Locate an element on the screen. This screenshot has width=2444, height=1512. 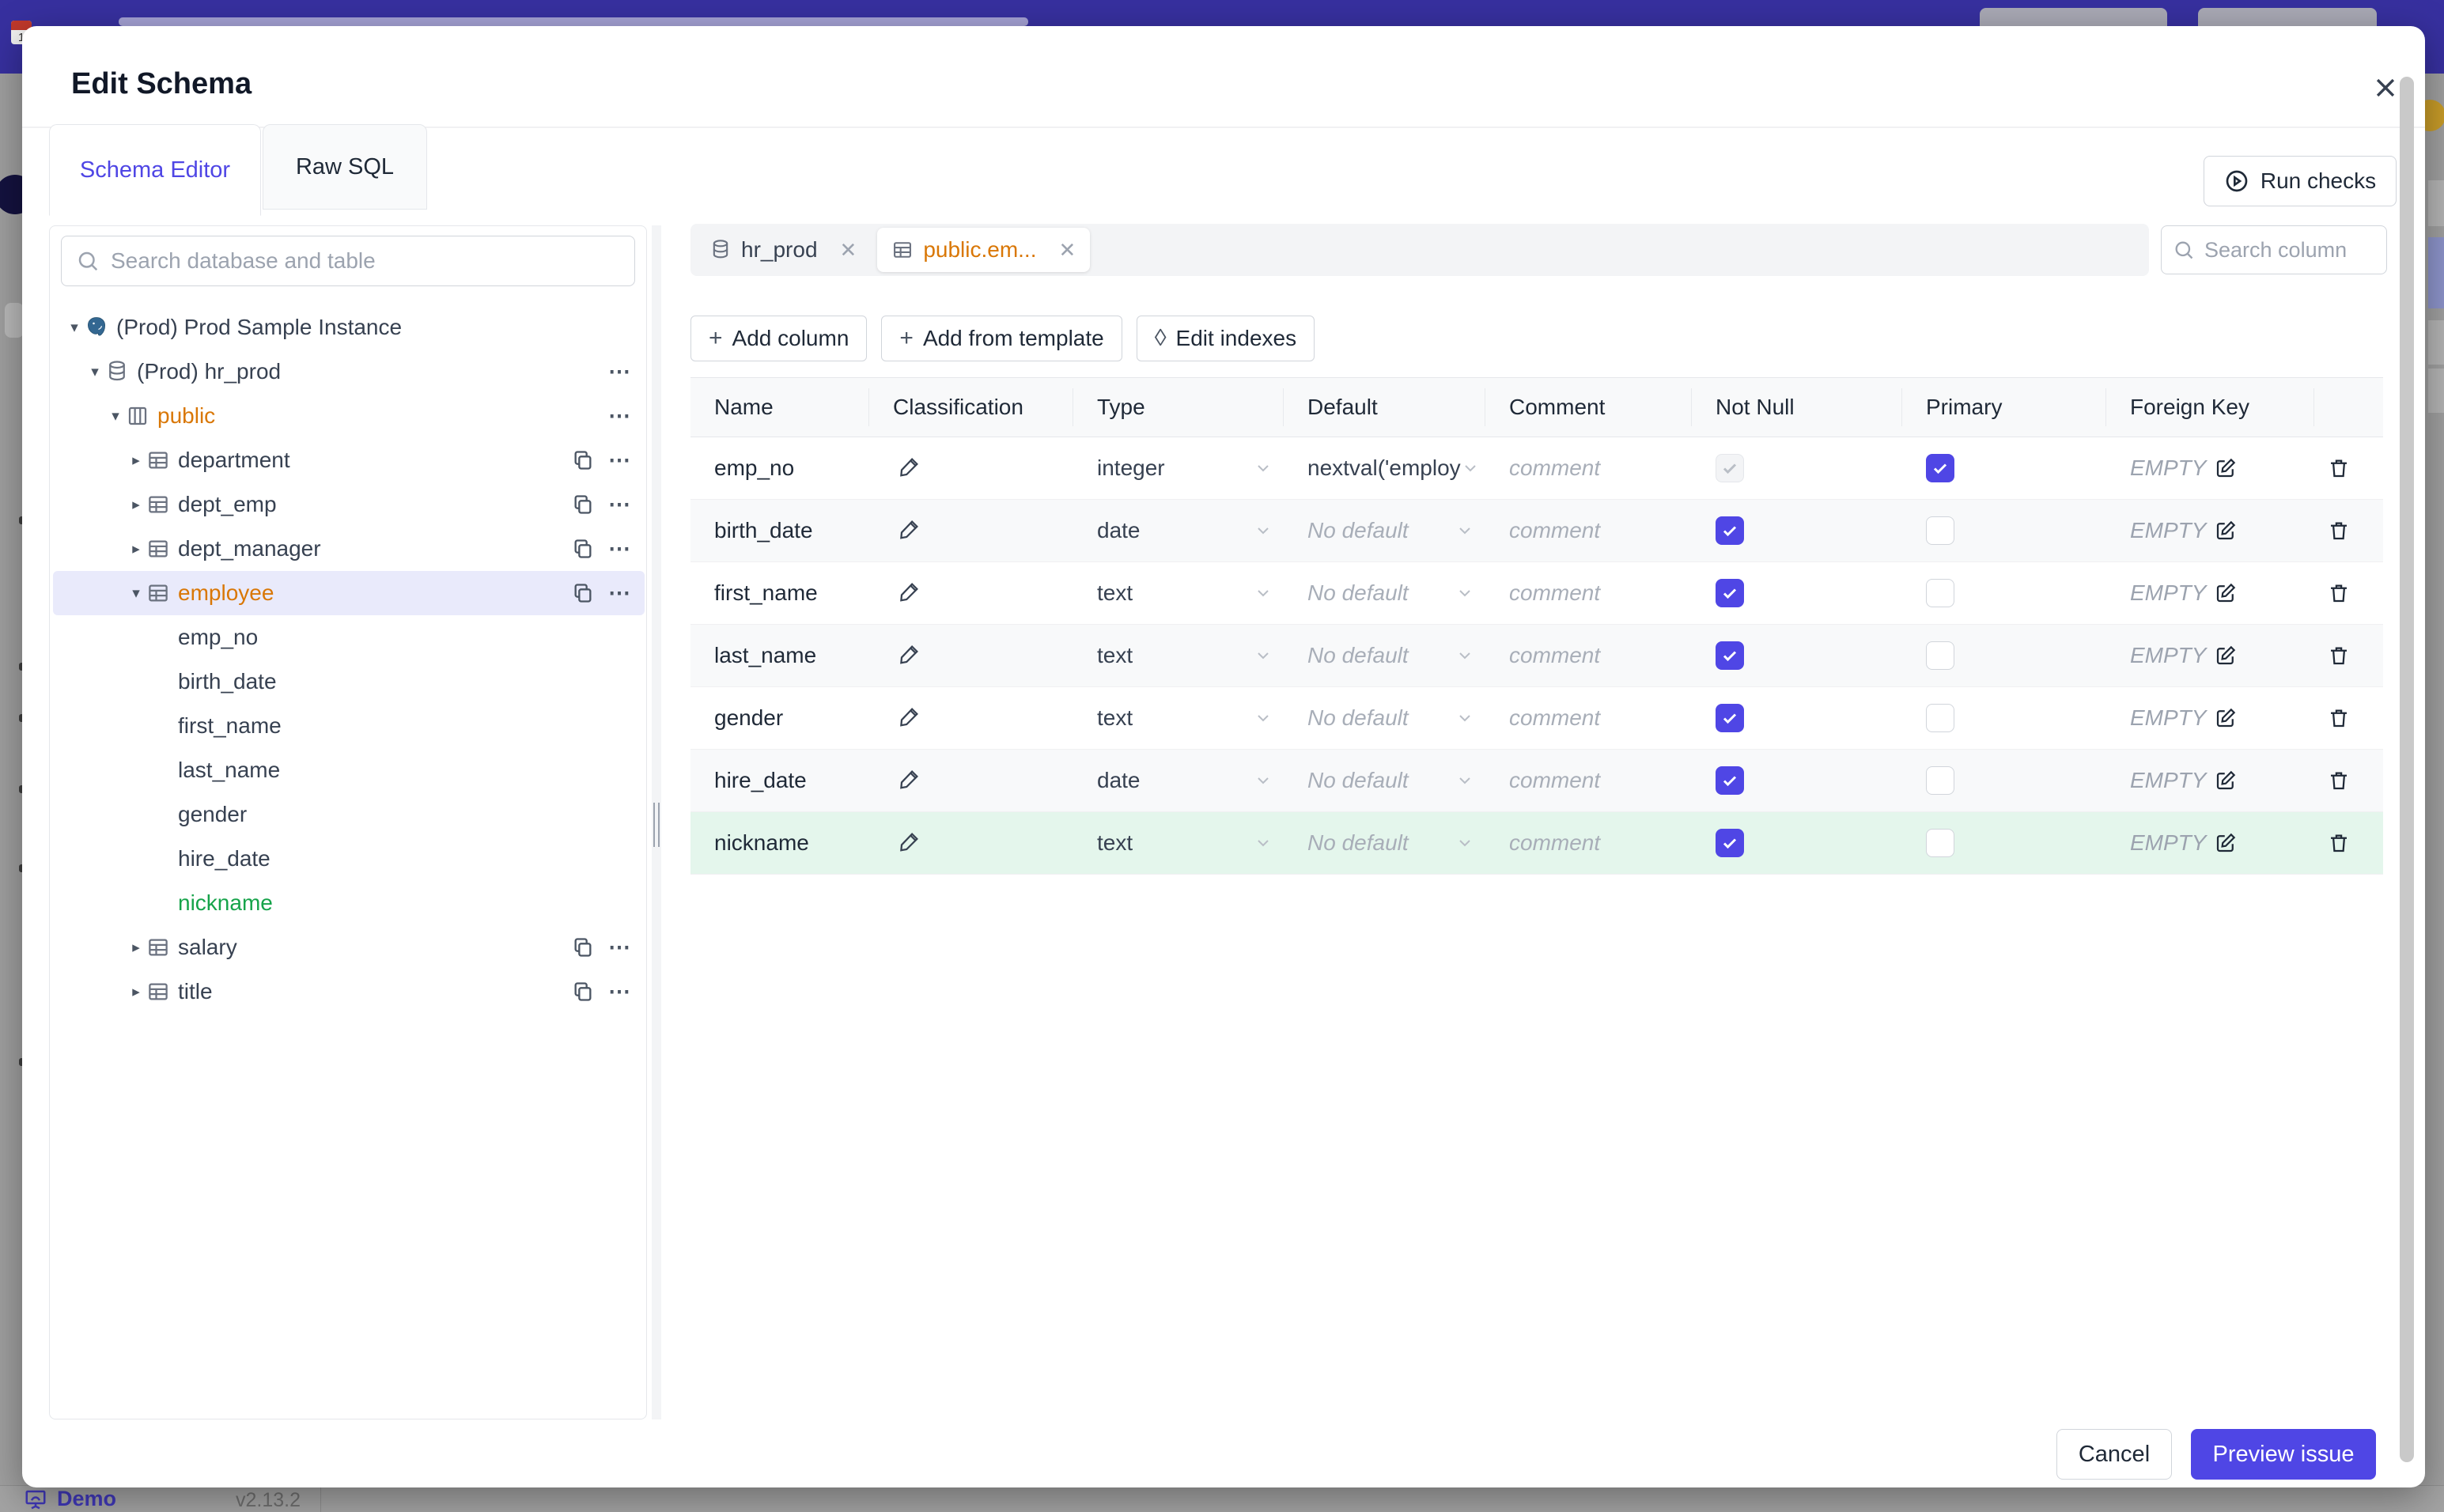
tree-item-department: ▸ department ⋯ is located at coordinates (349, 460).